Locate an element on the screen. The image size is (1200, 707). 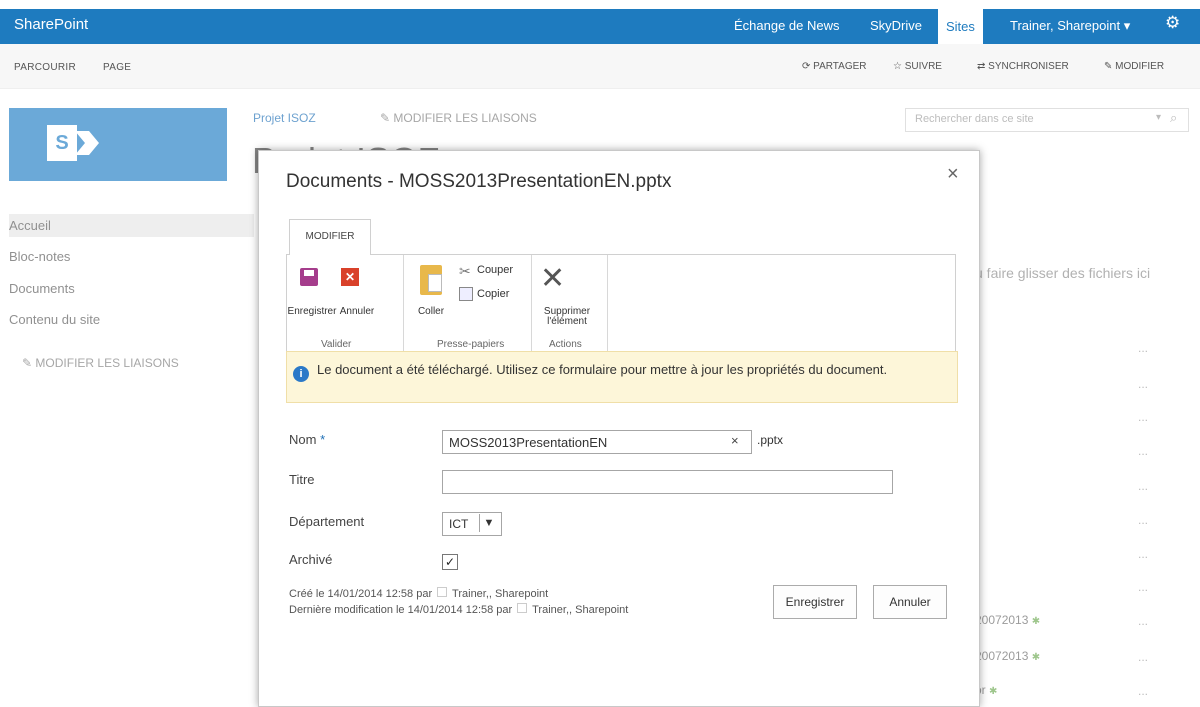
close-icon: × is located at coordinates (953, 174).